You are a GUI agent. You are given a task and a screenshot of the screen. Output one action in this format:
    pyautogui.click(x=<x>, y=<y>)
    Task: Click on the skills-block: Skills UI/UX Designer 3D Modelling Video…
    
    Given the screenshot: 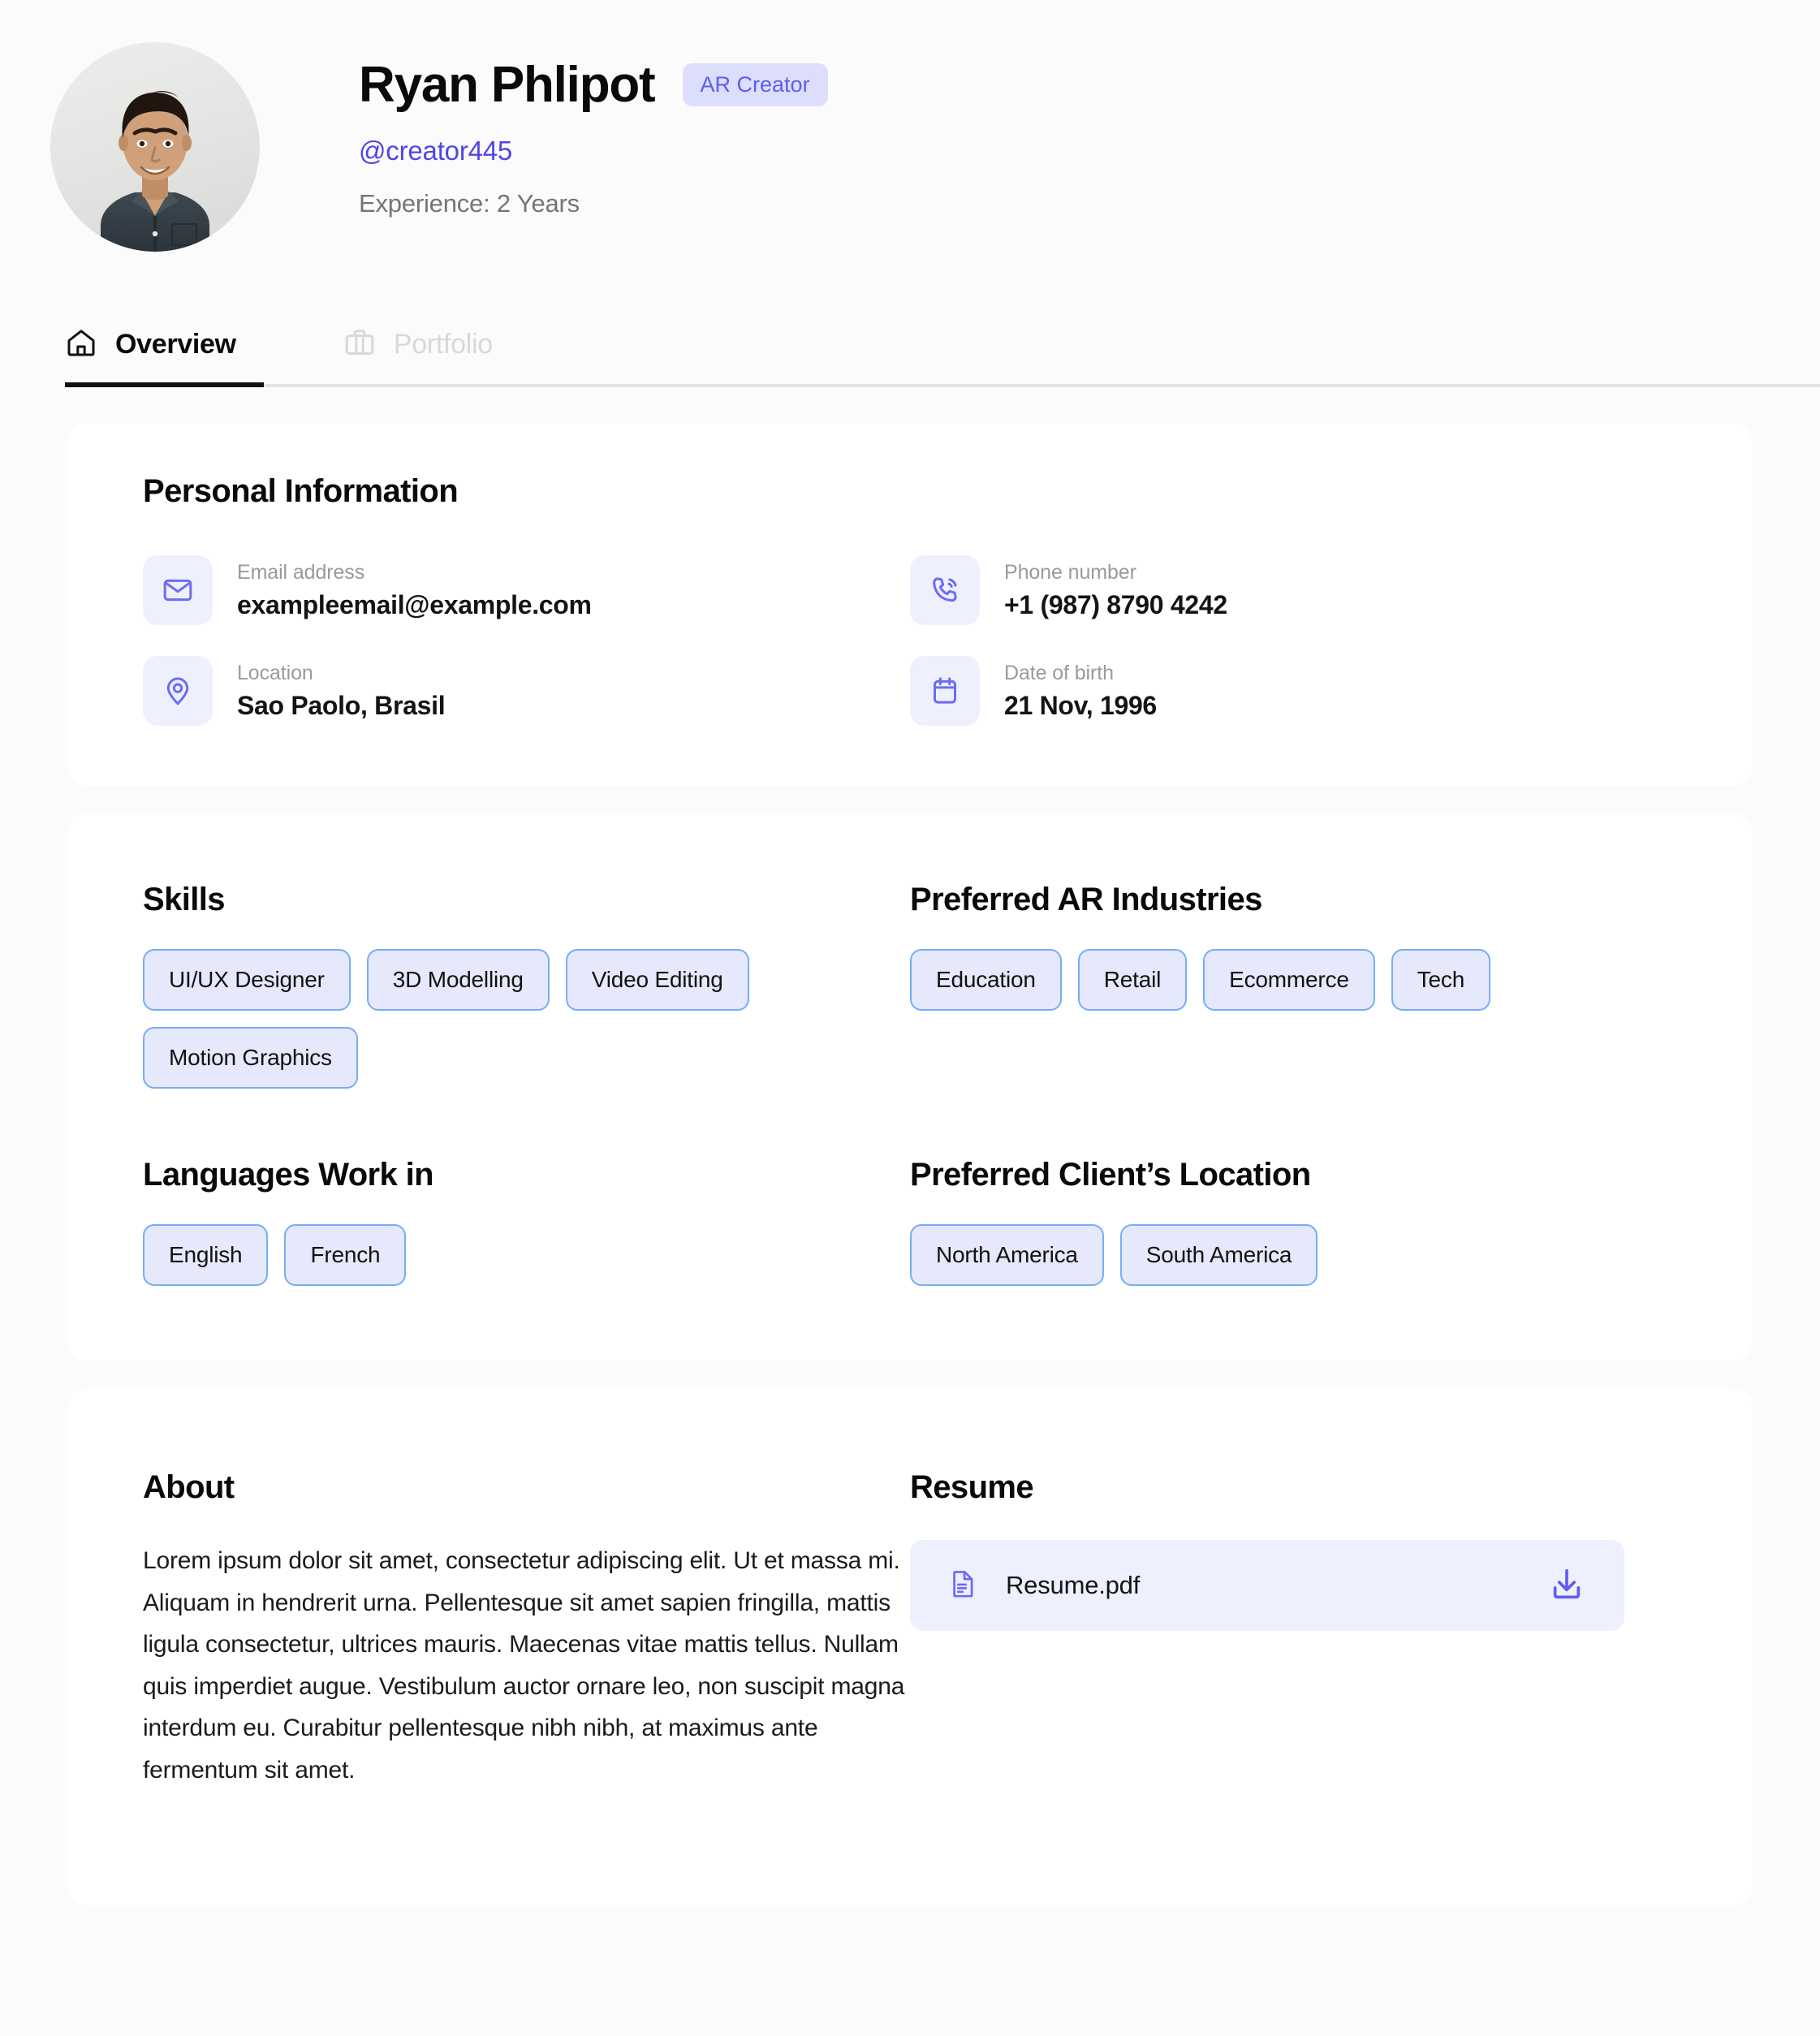 What is the action you would take?
    pyautogui.click(x=526, y=985)
    